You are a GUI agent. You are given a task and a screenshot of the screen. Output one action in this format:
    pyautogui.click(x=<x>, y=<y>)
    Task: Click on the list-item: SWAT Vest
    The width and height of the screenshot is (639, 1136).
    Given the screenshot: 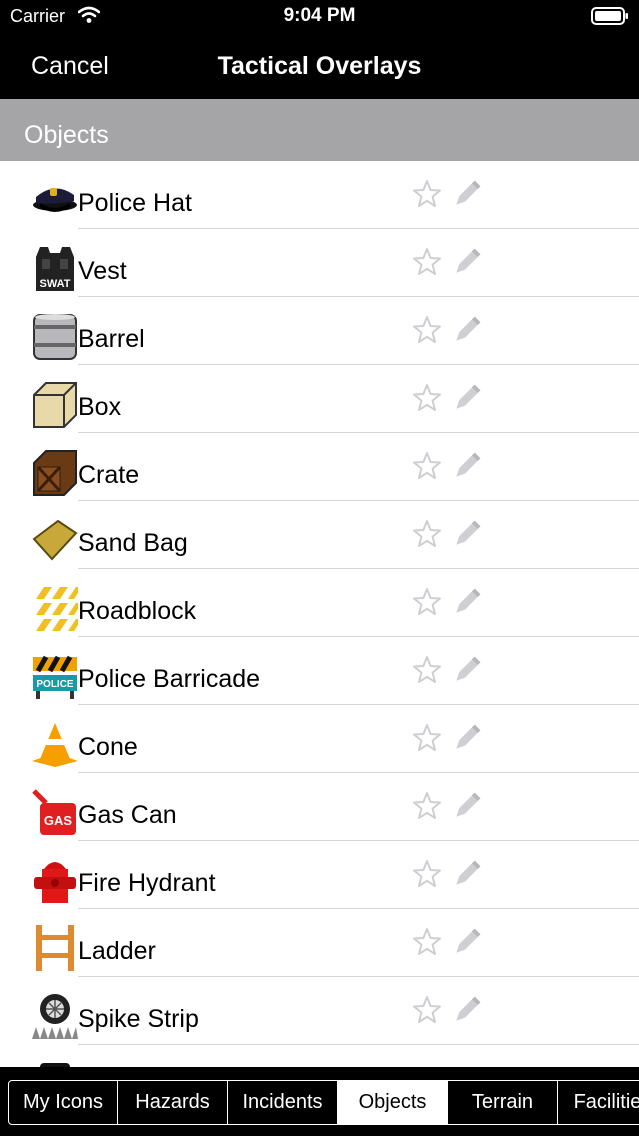 What is the action you would take?
    pyautogui.click(x=319, y=263)
    